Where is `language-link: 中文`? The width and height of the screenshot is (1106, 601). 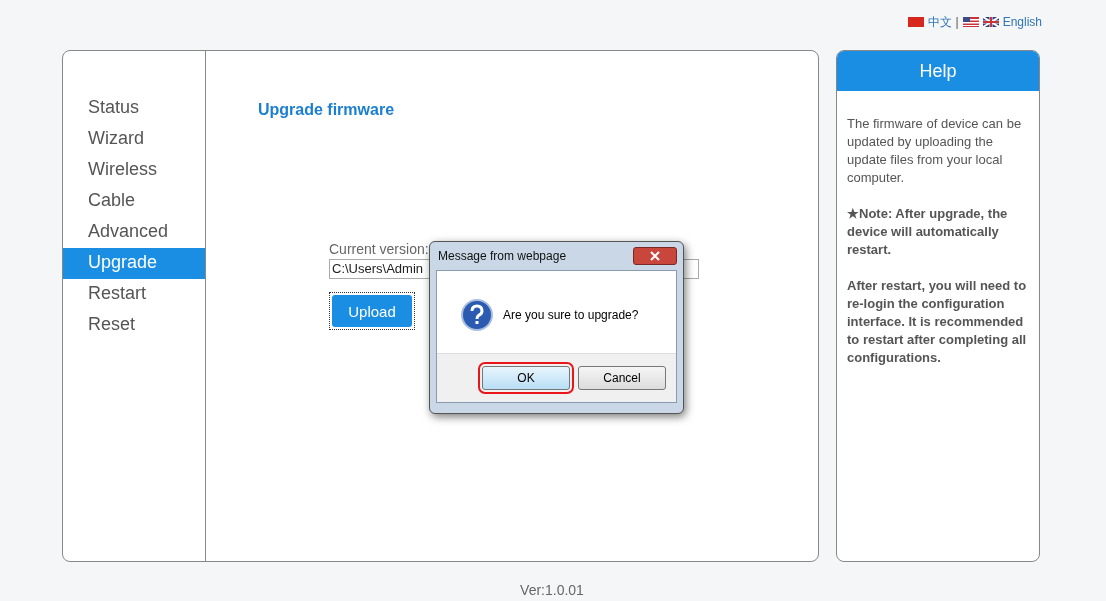 language-link: 中文 is located at coordinates (939, 22).